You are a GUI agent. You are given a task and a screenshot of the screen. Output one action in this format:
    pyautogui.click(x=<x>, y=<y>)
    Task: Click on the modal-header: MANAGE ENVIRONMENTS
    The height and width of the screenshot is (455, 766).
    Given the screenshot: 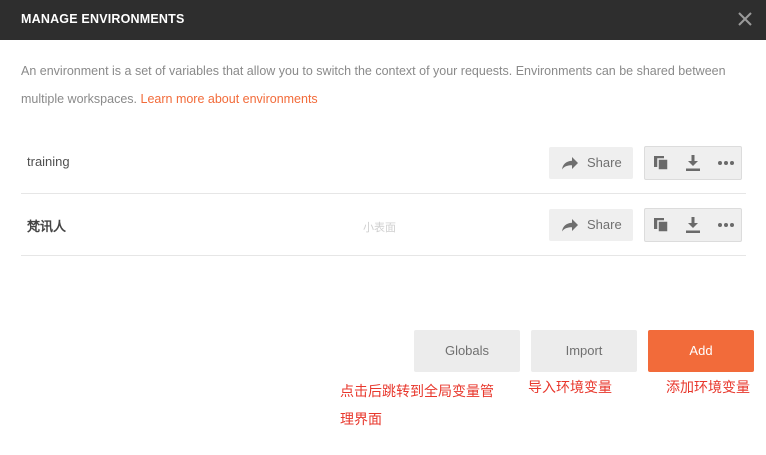 What is the action you would take?
    pyautogui.click(x=383, y=20)
    